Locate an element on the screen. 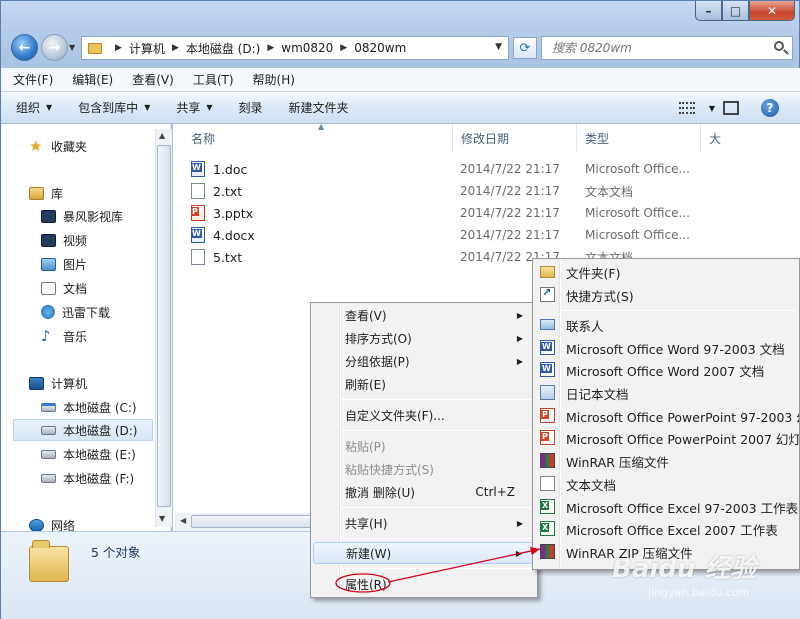  new-item-ppt-97: Microsoft Office PowerPoint 97-2003 幻 is located at coordinates (667, 416).